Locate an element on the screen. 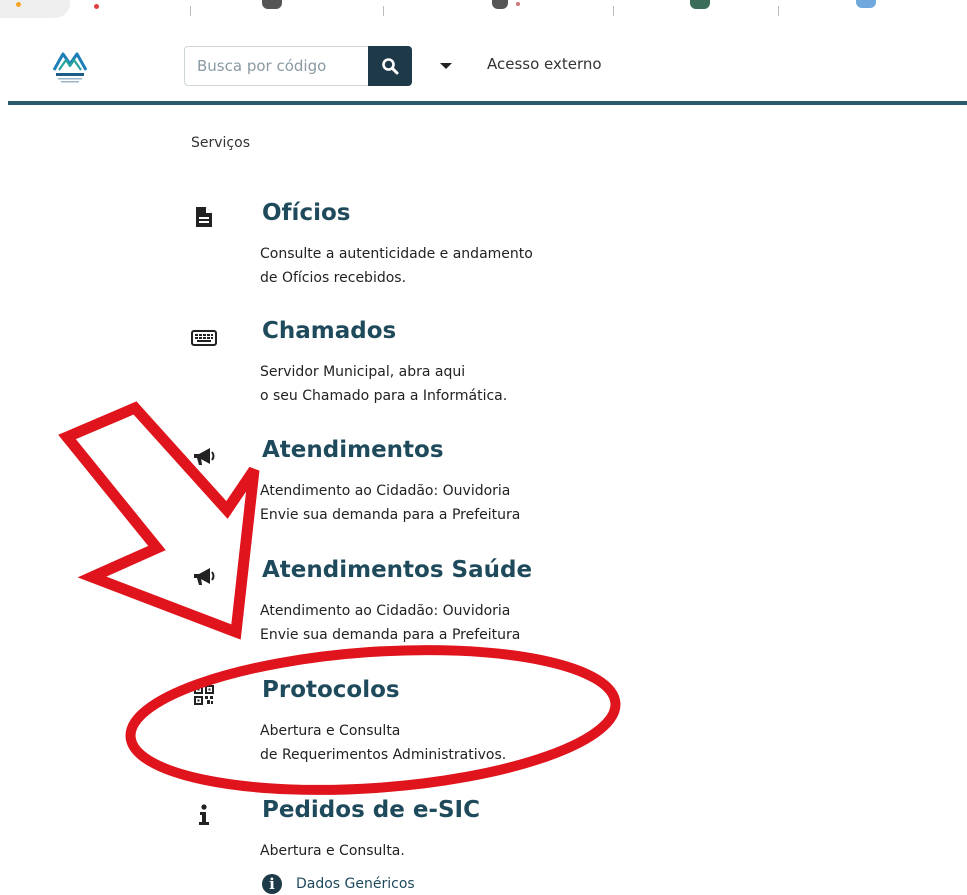  service-title-protocolos: Protocolos is located at coordinates (331, 690).